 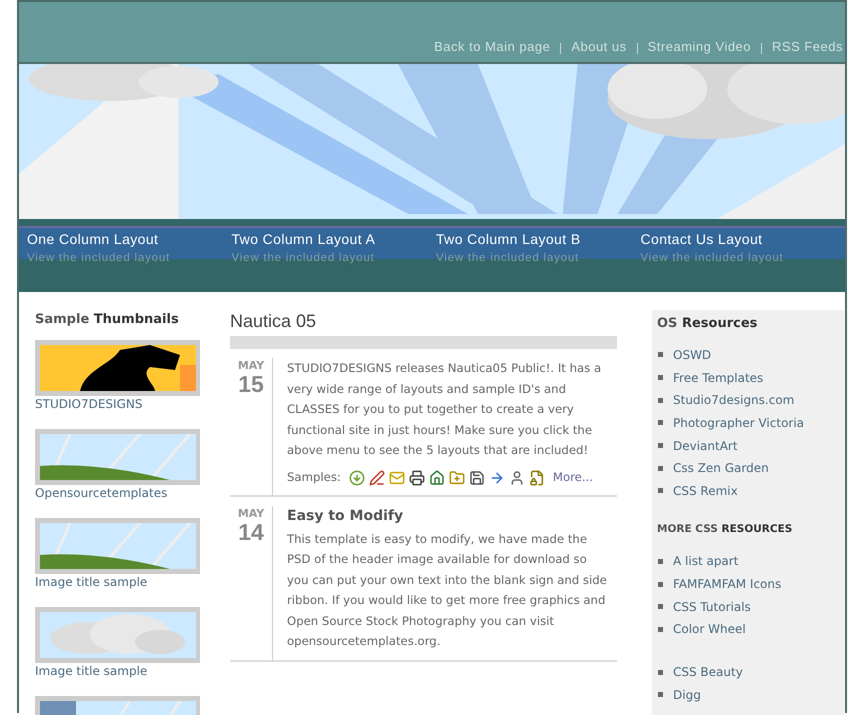 What do you see at coordinates (444, 410) in the screenshot?
I see `post-text: STUDIO7DESIGNS releases Nautica05 Public!. It has a very wide range of layouts and sample ID's and CLASSES for you to put together to create a very functional site in just hours! Make sure you click the above menu to see the 5 layouts that are included!` at bounding box center [444, 410].